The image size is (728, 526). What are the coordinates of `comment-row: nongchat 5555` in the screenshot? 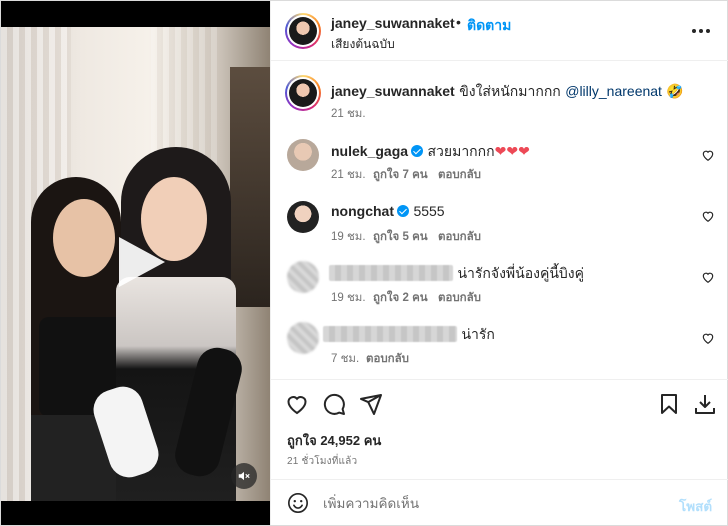 It's located at (388, 212).